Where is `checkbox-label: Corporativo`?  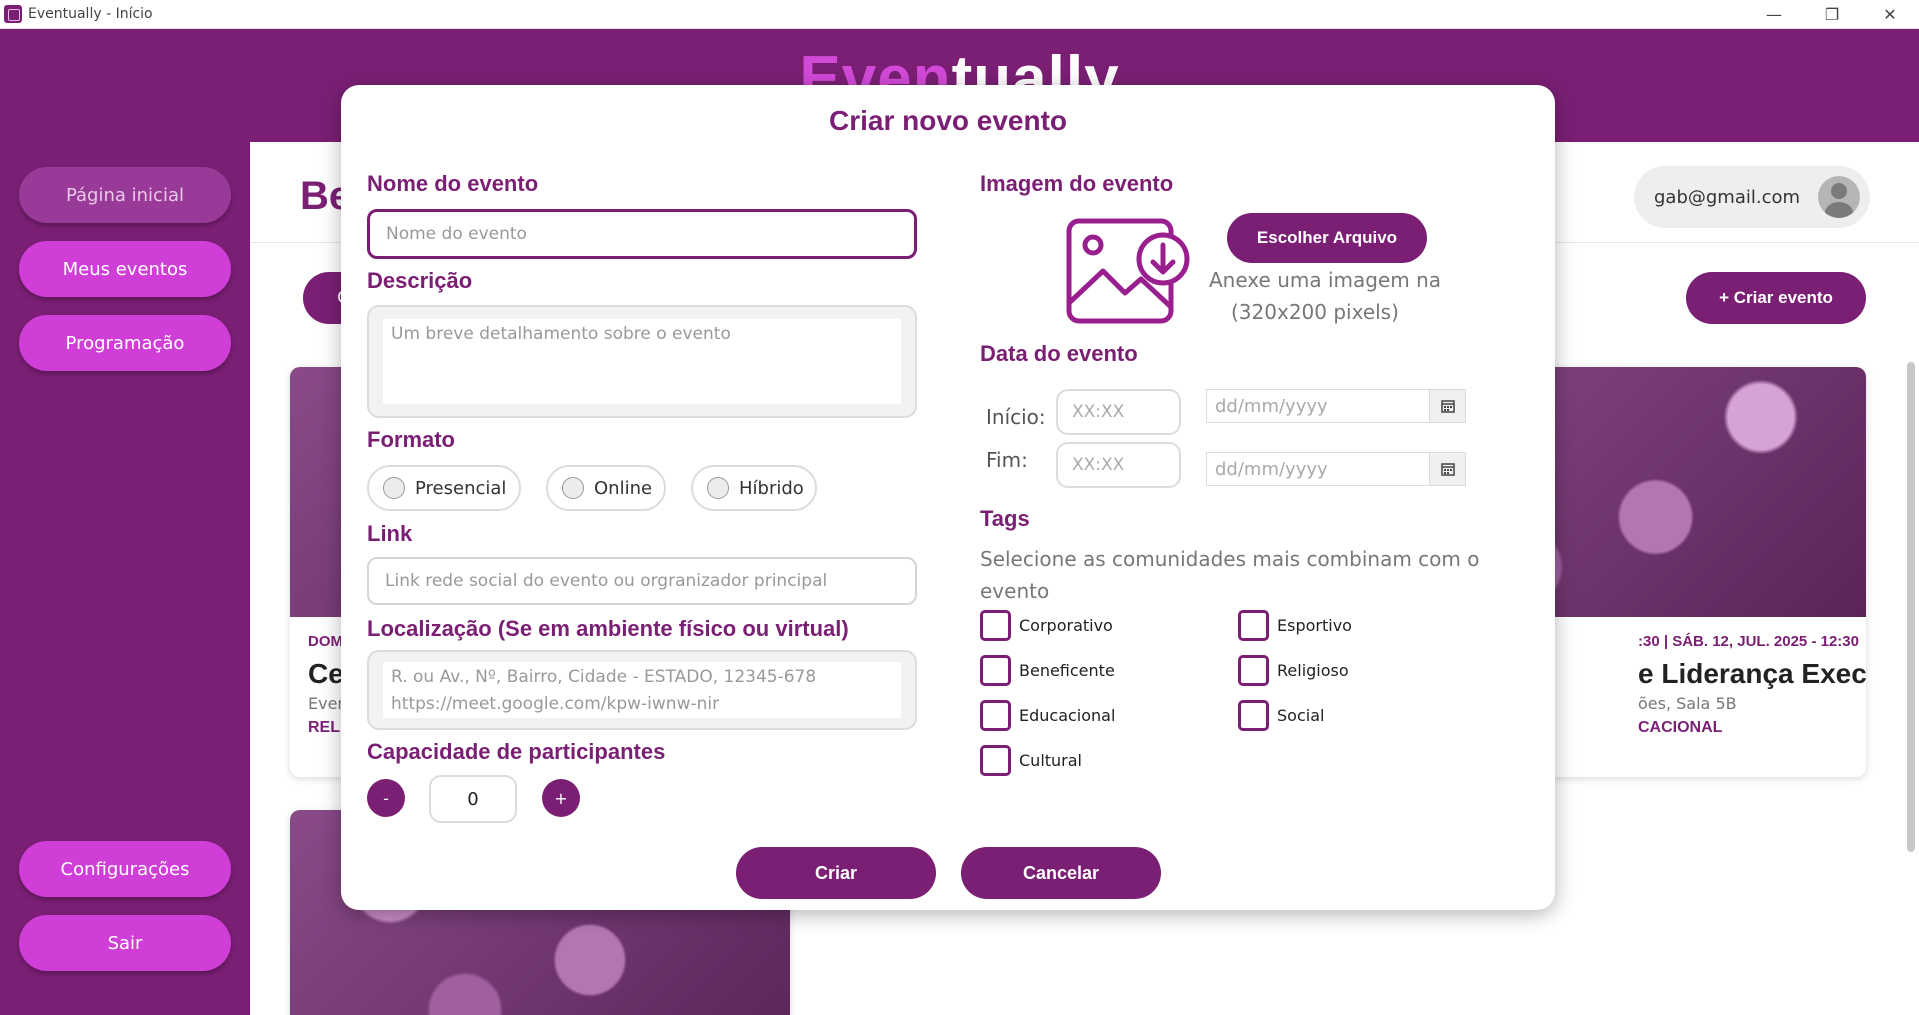
checkbox-label: Corporativo is located at coordinates (1066, 625).